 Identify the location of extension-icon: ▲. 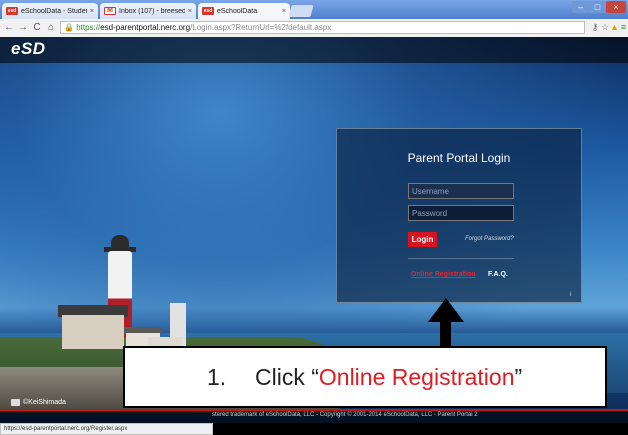
(614, 27).